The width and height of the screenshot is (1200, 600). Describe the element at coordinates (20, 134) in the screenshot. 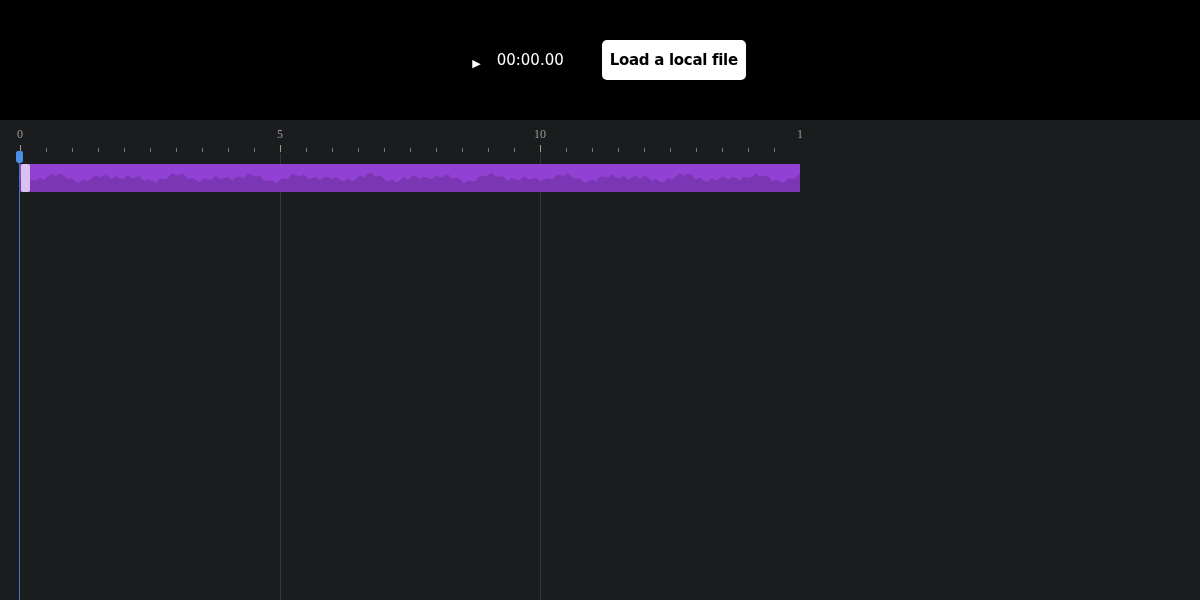

I see `ruler-label: 0` at that location.